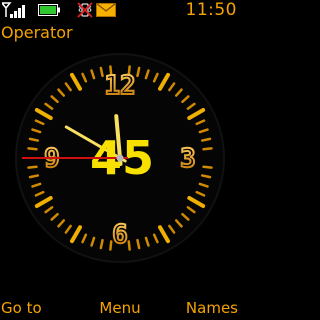 The image size is (320, 320). I want to click on numeral-6: 6, so click(120, 235).